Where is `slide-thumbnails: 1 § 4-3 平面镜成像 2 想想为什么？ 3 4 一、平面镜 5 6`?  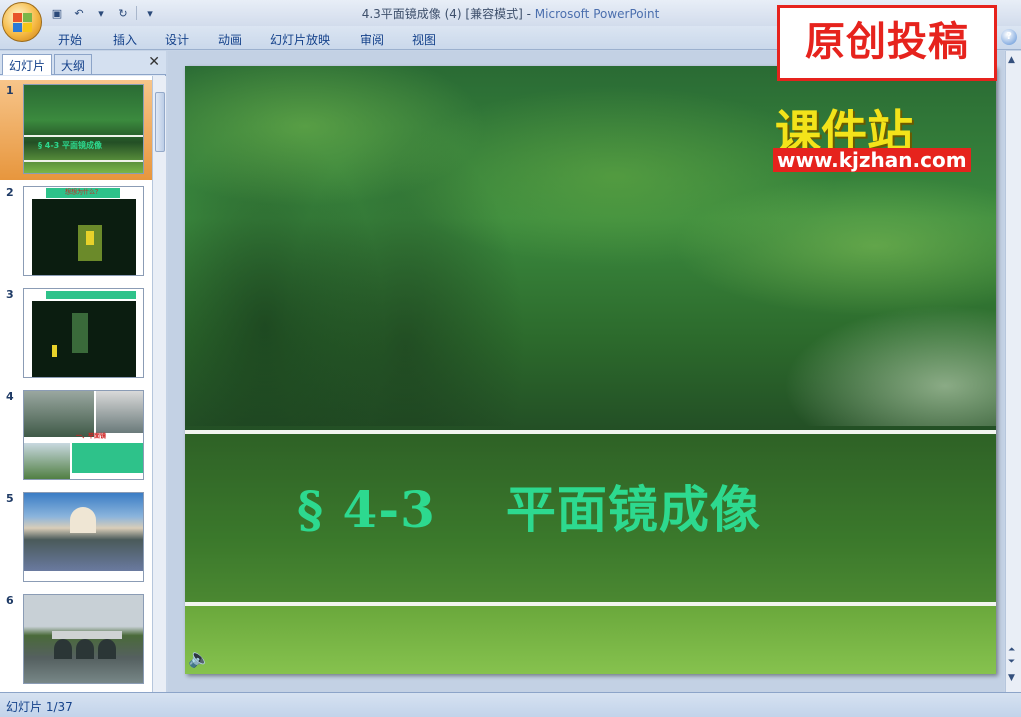
slide-thumbnails: 1 § 4-3 平面镜成像 2 想想为什么？ 3 4 一、平面镜 5 6 is located at coordinates (76, 384).